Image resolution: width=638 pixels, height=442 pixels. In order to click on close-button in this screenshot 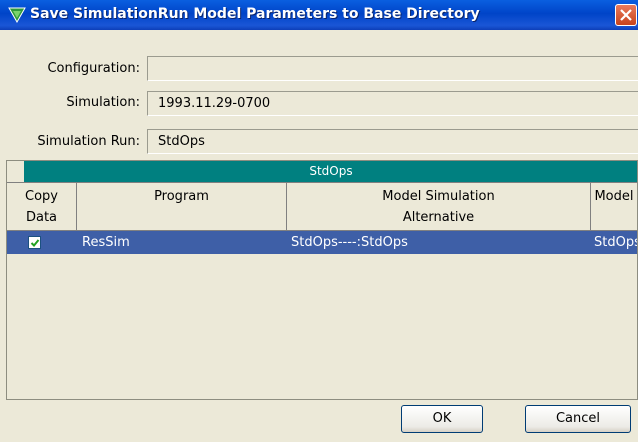, I will do `click(626, 15)`.